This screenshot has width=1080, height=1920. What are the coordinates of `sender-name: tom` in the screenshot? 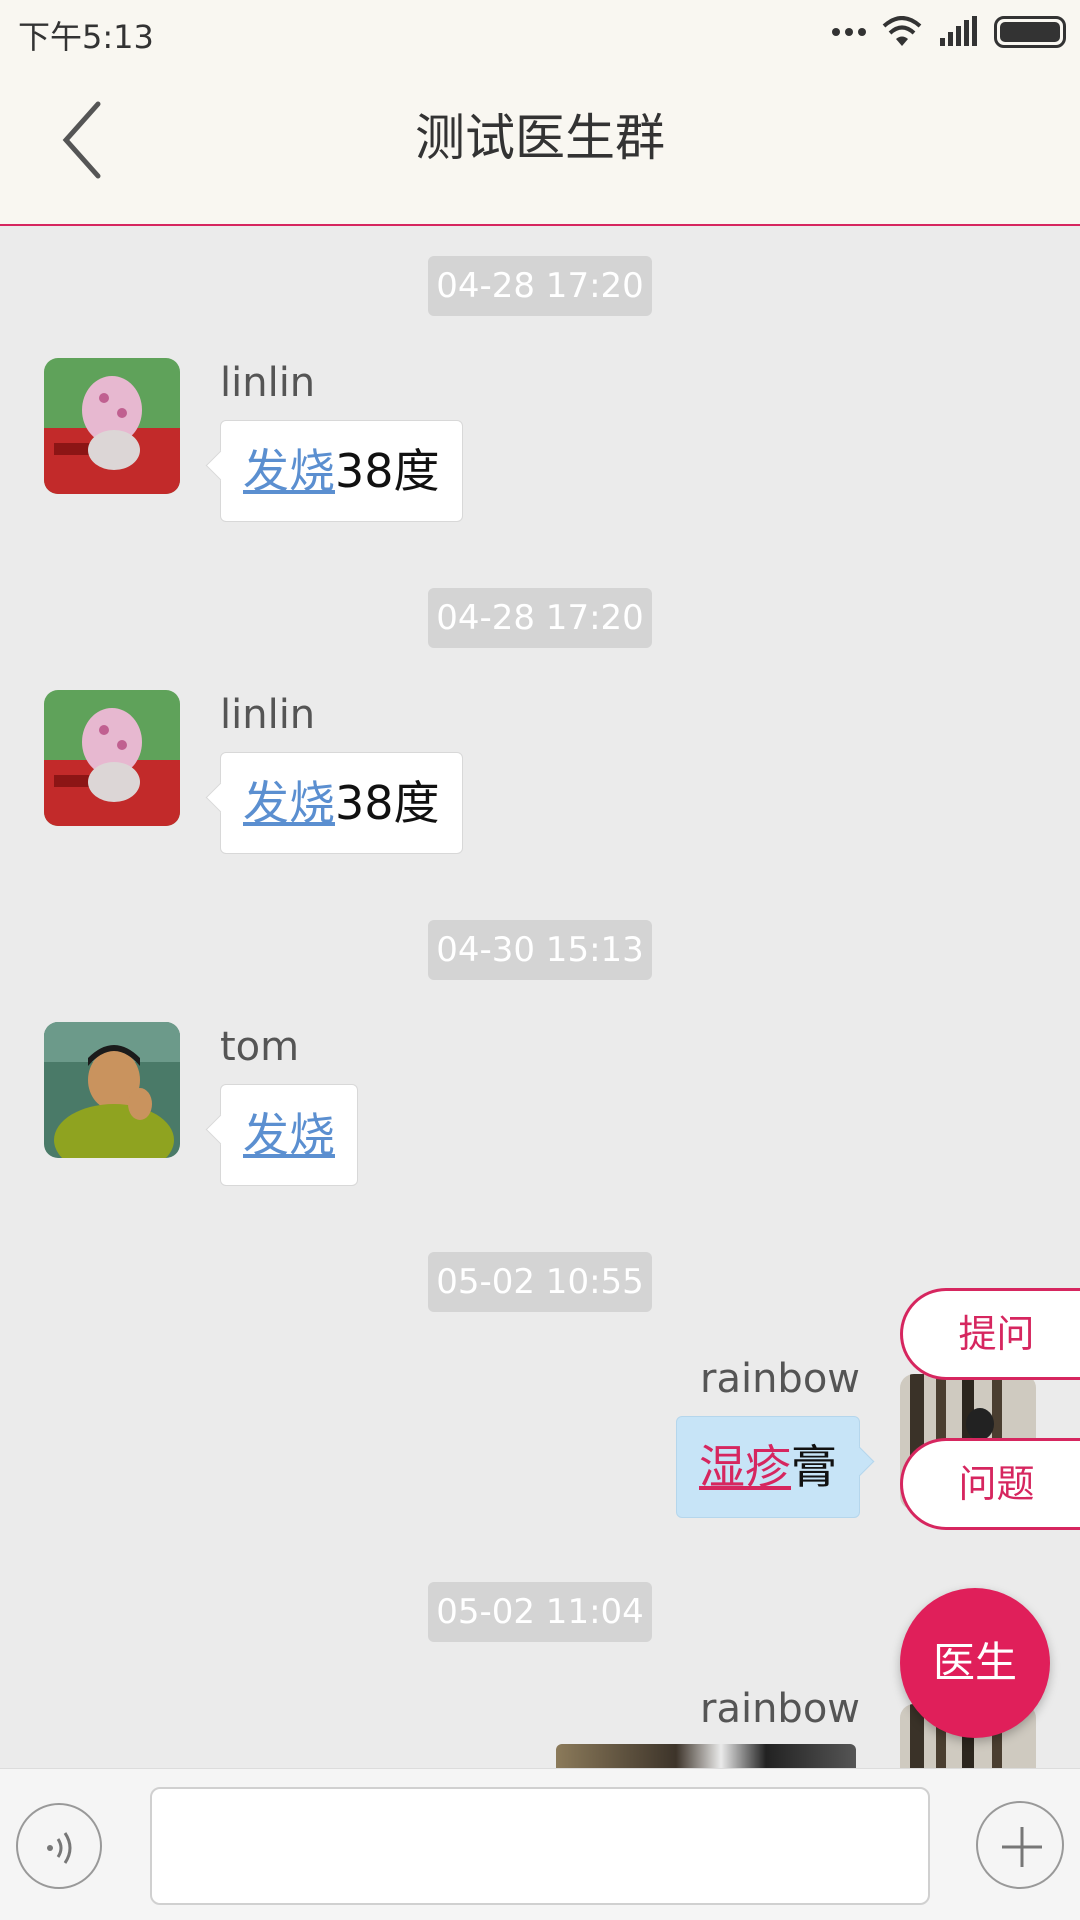 It's located at (260, 1047).